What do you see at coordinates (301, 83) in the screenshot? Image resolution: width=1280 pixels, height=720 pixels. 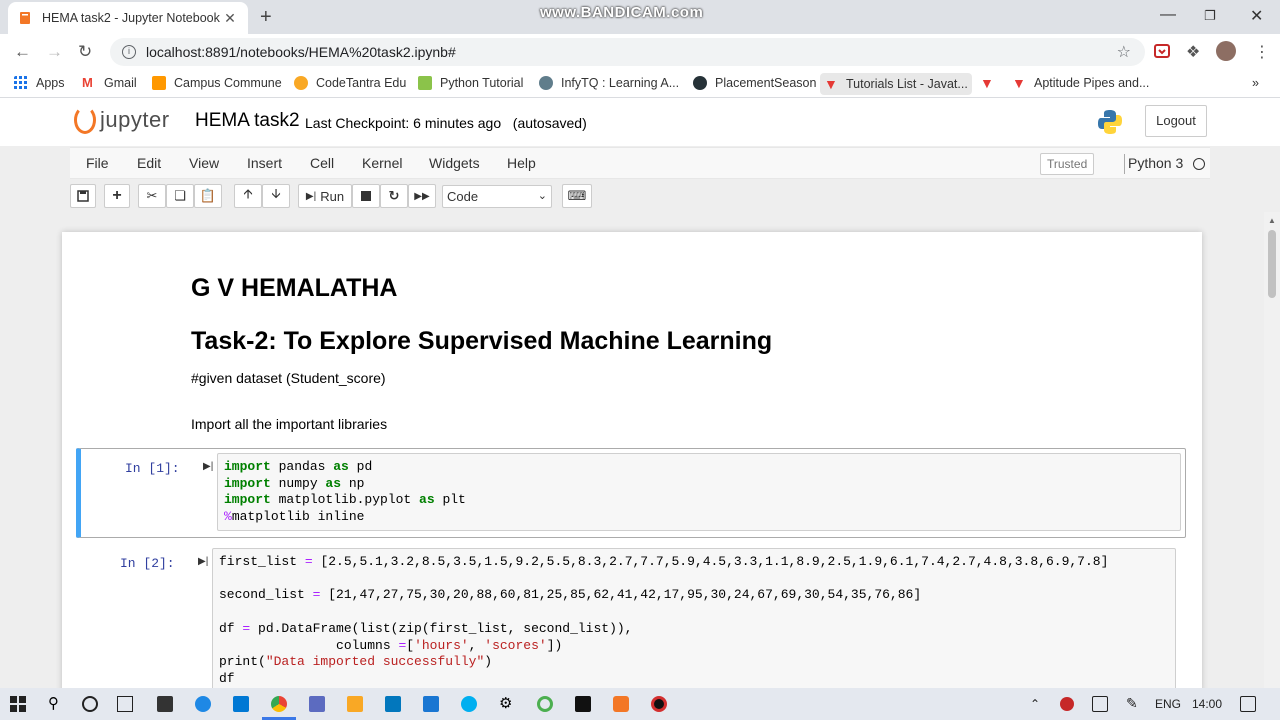 I see `codetantra-icon` at bounding box center [301, 83].